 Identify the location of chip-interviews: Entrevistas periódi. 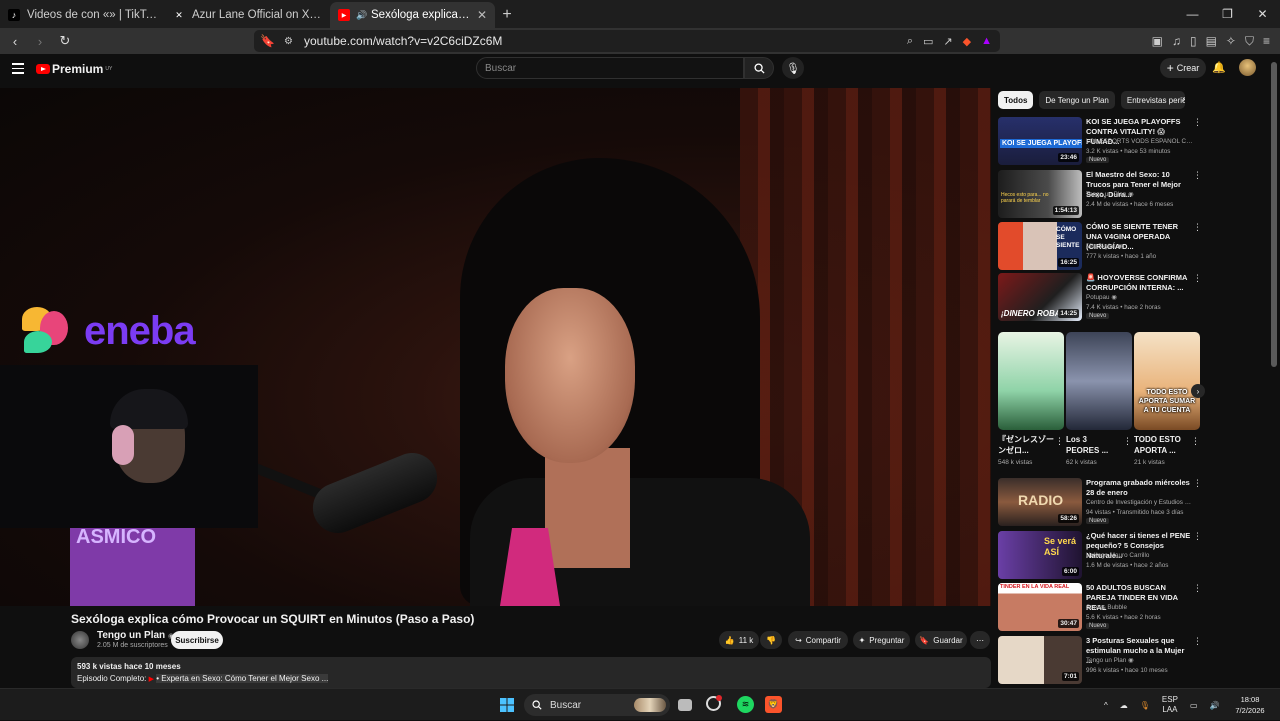
(1152, 100).